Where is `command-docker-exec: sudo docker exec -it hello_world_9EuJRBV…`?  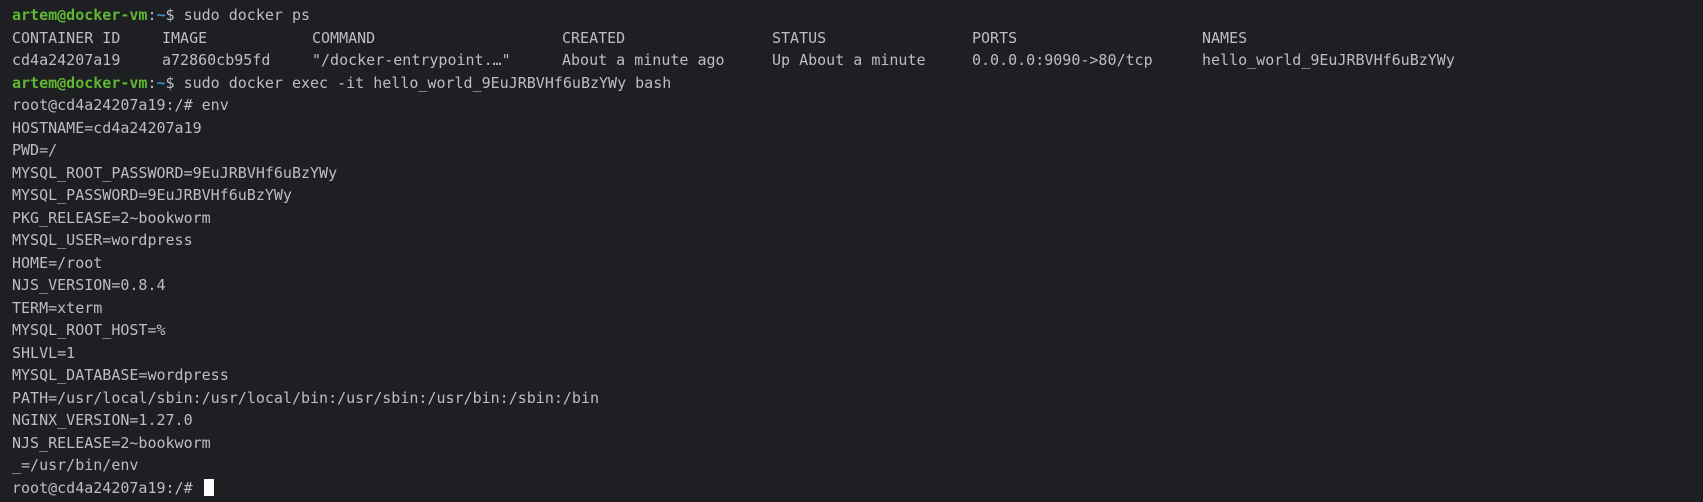
command-docker-exec: sudo docker exec -it hello_world_9EuJRBV… is located at coordinates (427, 82).